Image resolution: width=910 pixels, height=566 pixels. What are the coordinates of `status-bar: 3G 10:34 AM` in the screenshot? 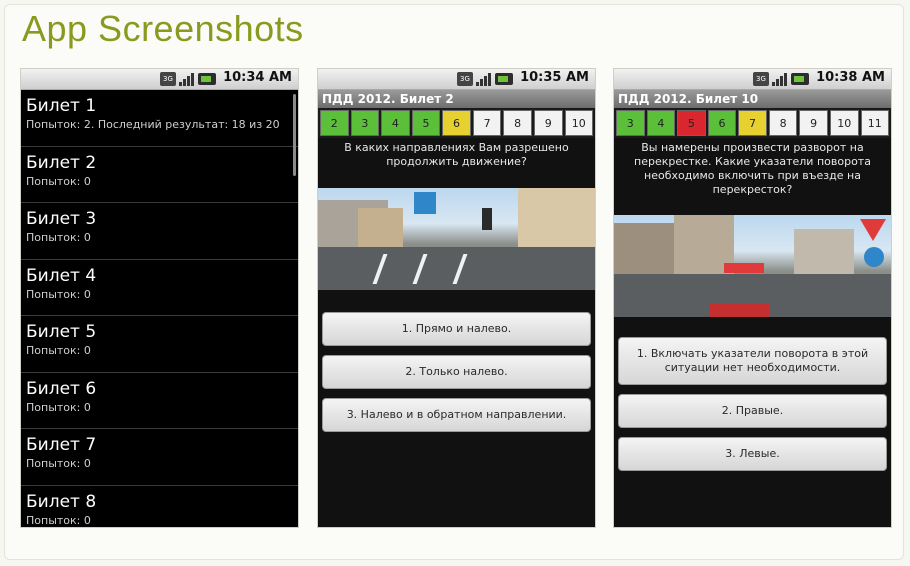 It's located at (159, 79).